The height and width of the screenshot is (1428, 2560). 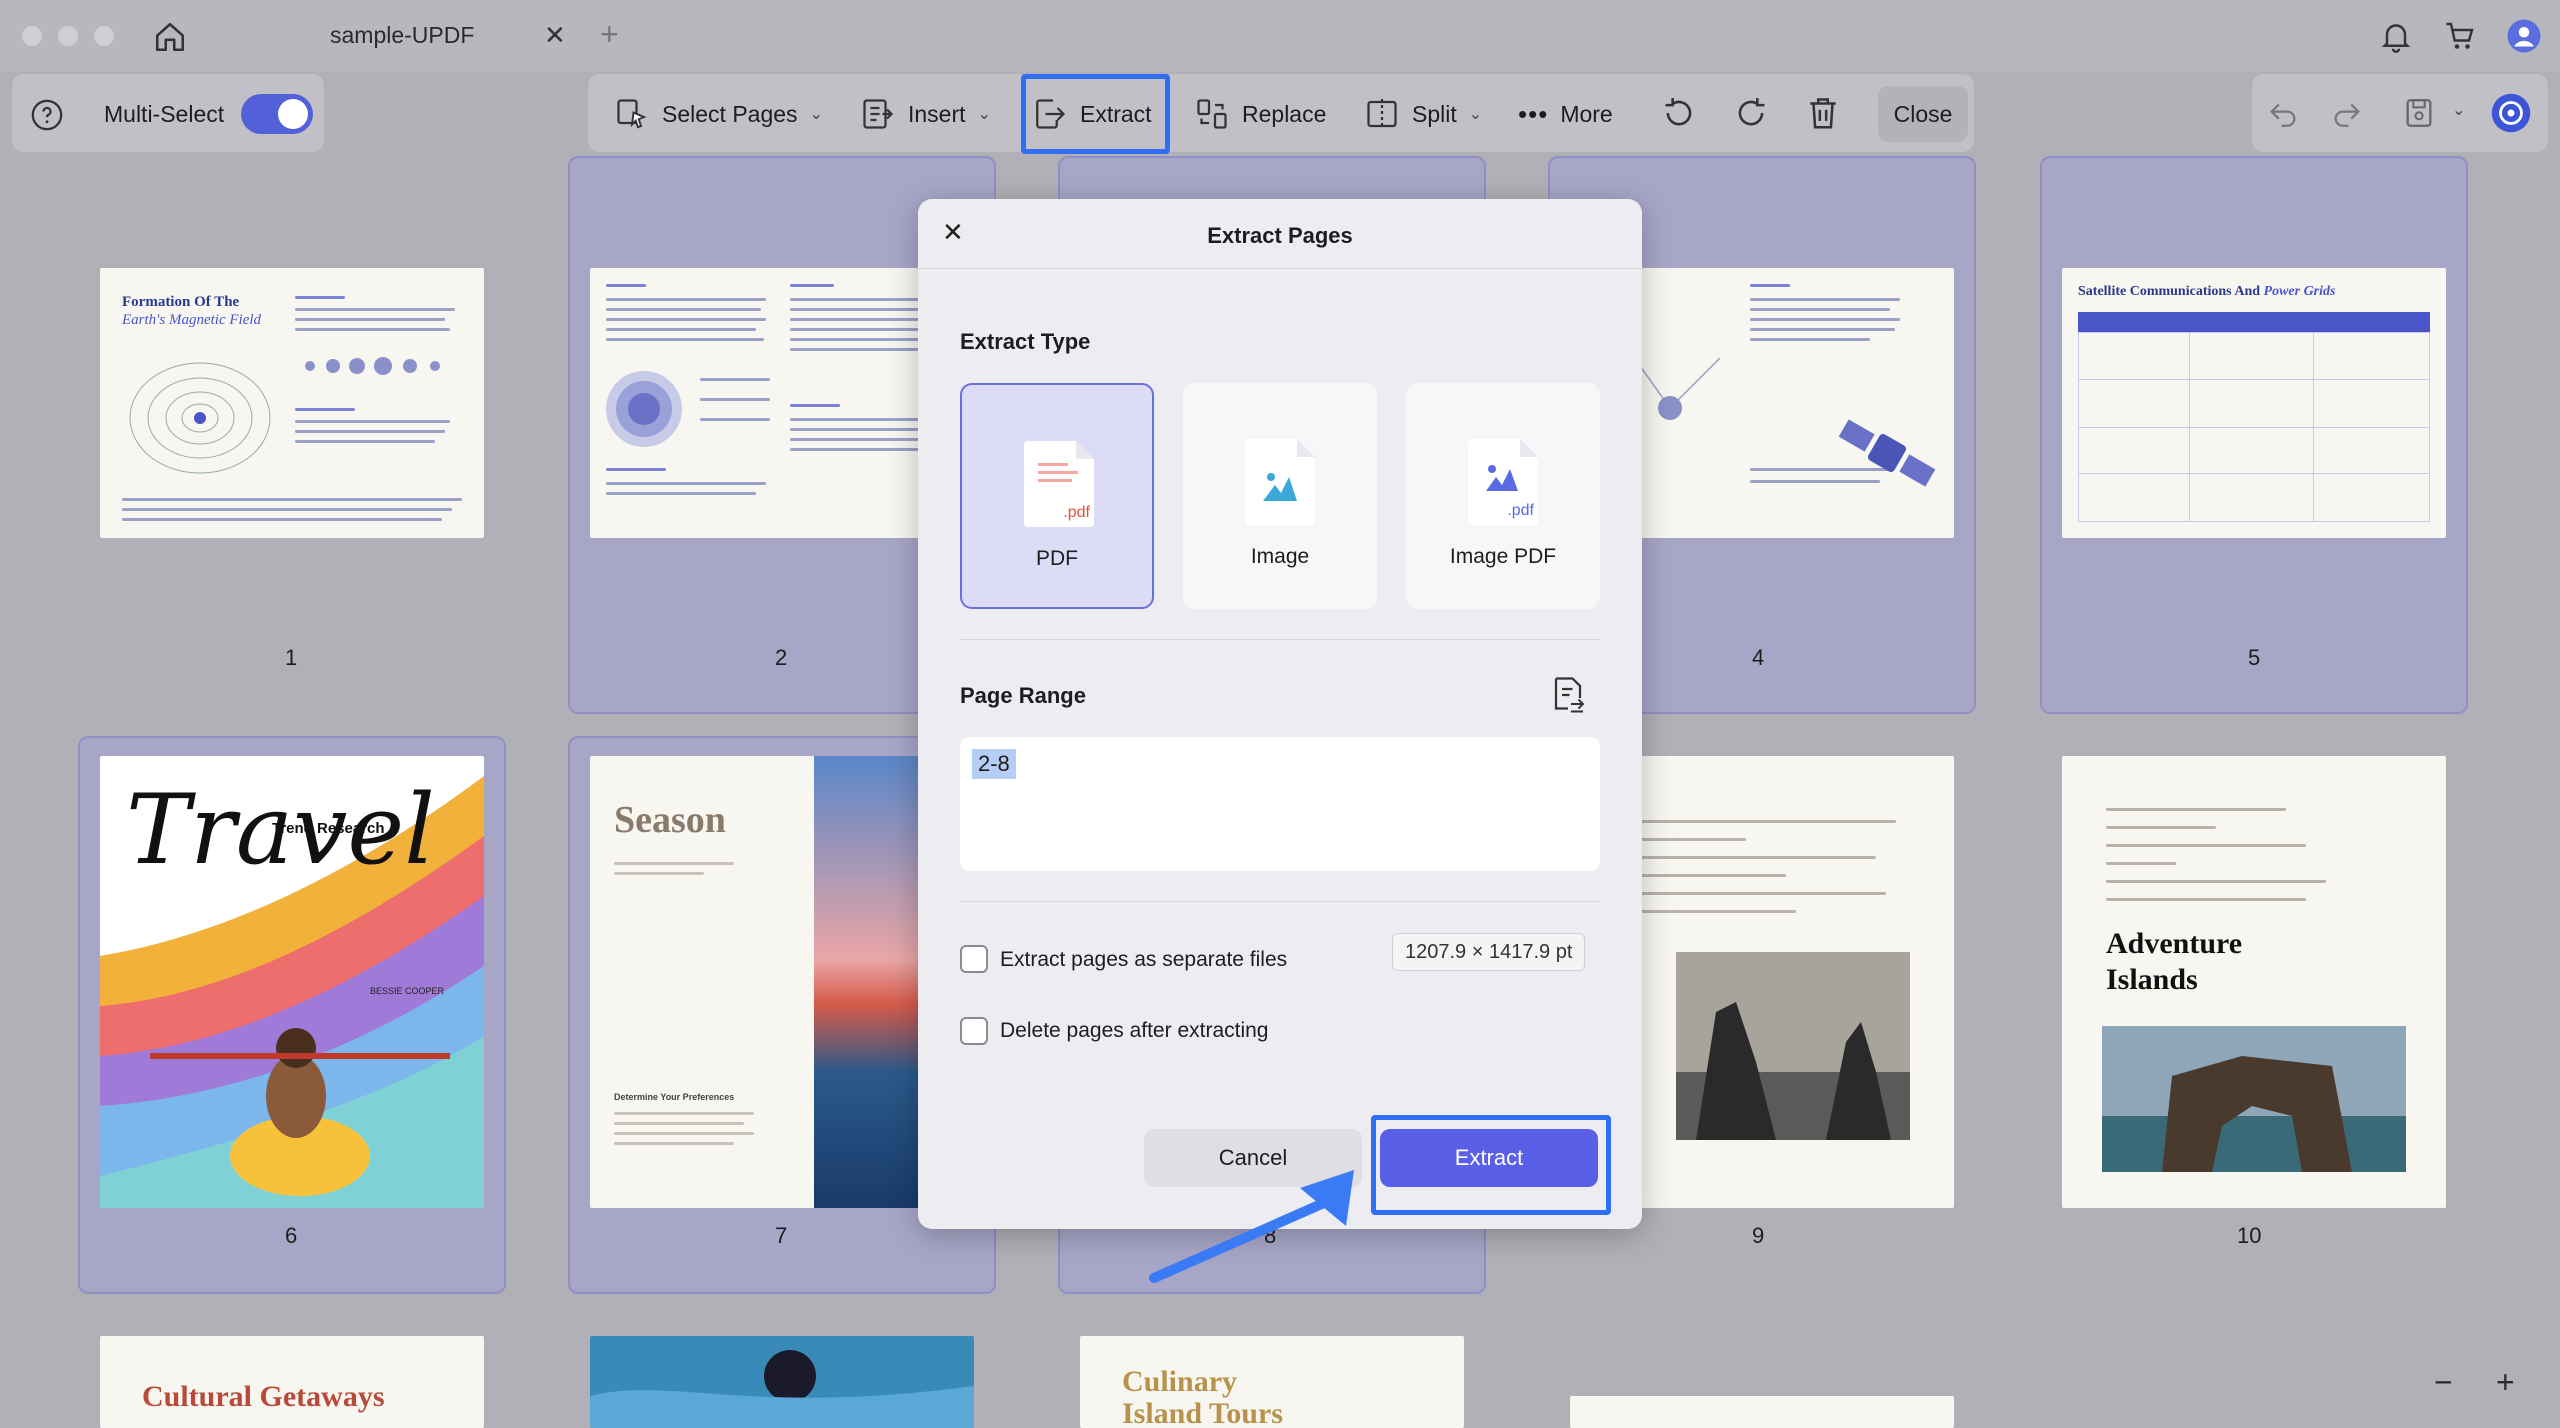 What do you see at coordinates (402, 35) in the screenshot?
I see `document-tab-title: sample-UPDF` at bounding box center [402, 35].